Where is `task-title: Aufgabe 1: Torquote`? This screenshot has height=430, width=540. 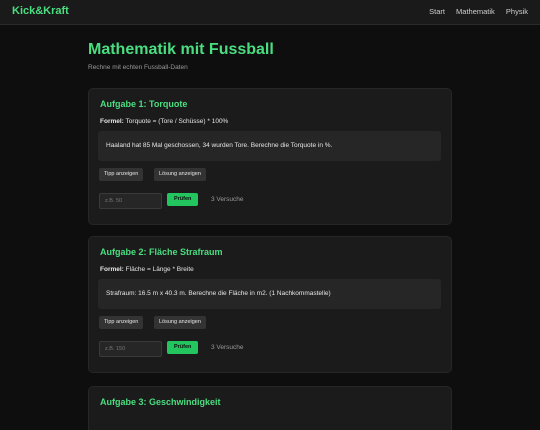 task-title: Aufgabe 1: Torquote is located at coordinates (144, 104).